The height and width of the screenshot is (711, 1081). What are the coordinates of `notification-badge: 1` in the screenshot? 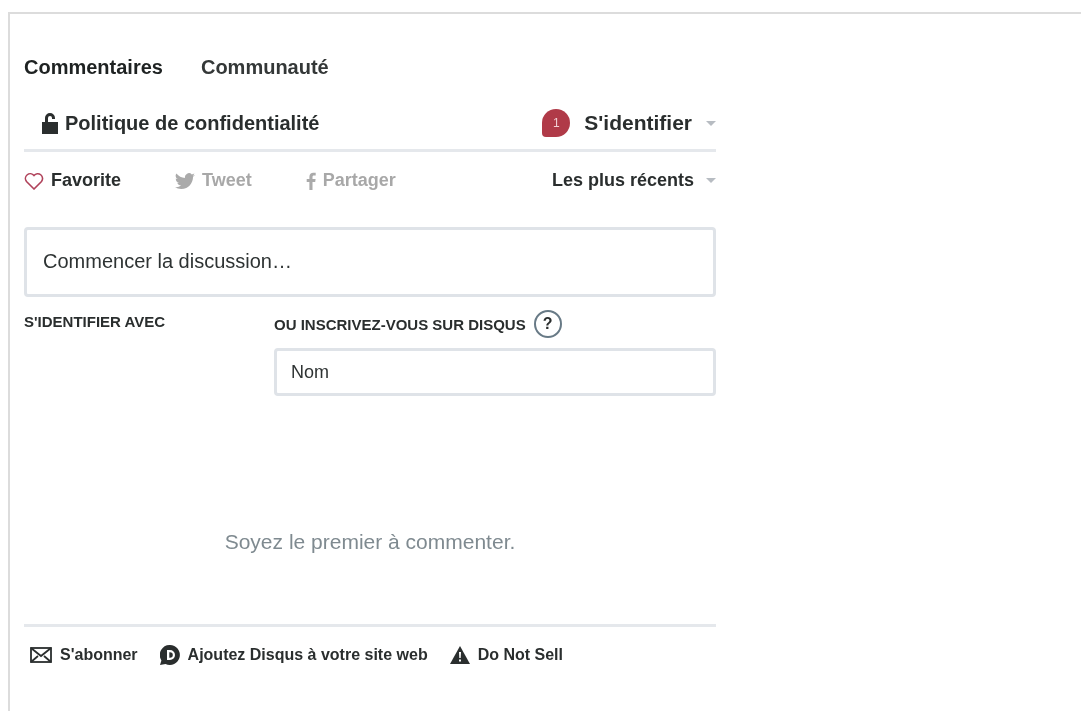 It's located at (556, 123).